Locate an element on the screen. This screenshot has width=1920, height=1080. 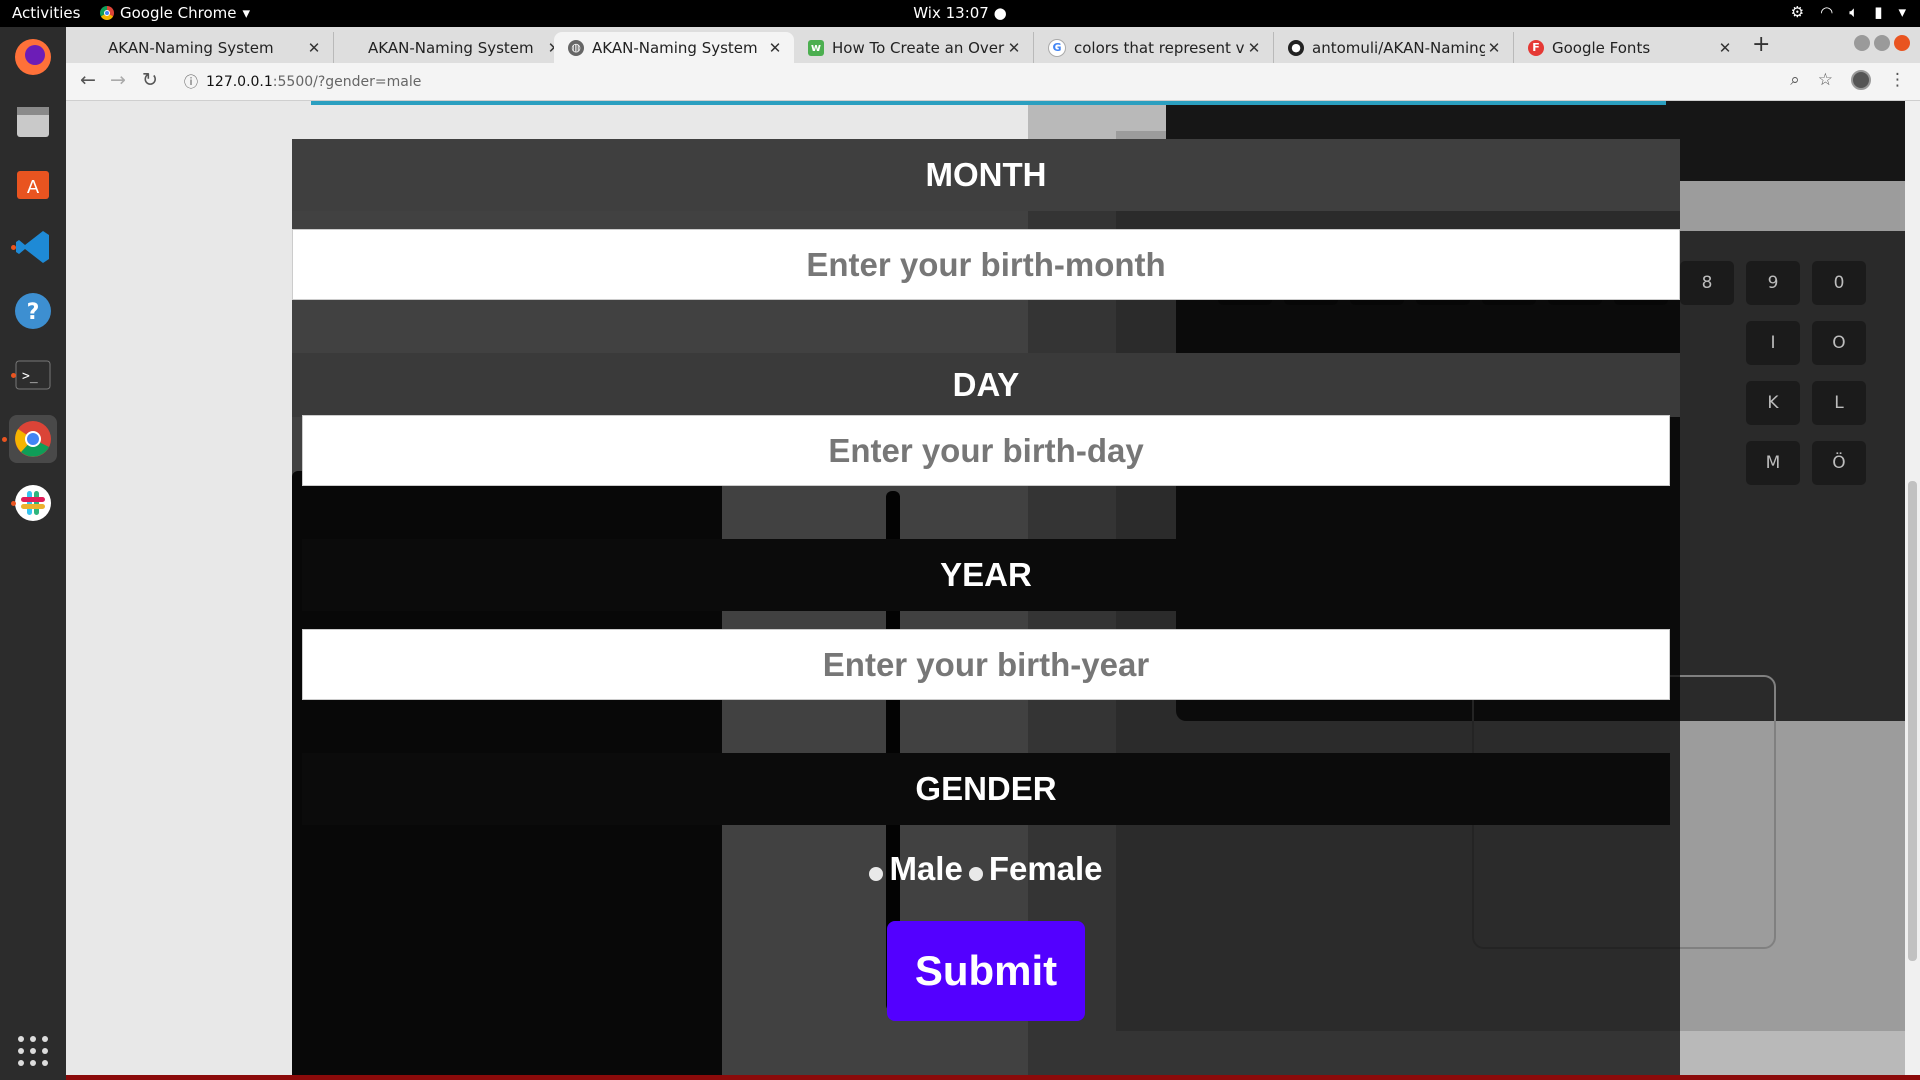
show-applications-button is located at coordinates (33, 1051).